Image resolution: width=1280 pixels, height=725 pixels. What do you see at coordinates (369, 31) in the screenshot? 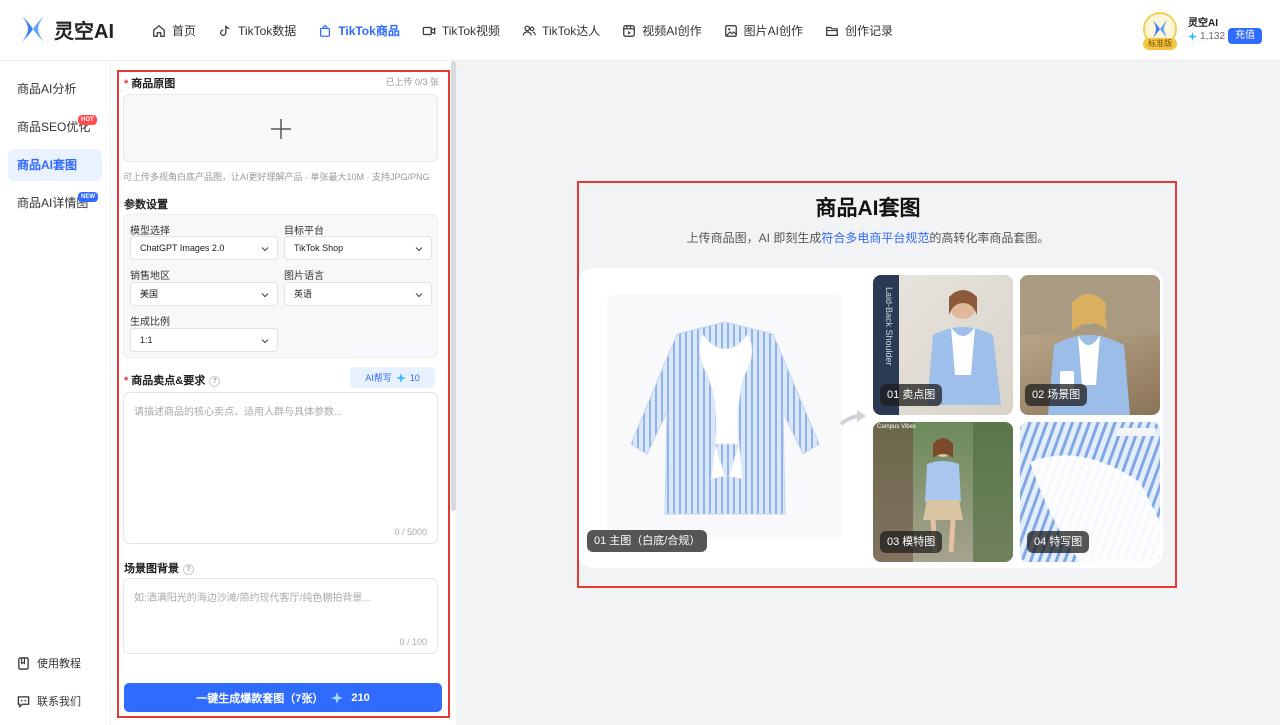
I see `nav-label: TikTok商品` at bounding box center [369, 31].